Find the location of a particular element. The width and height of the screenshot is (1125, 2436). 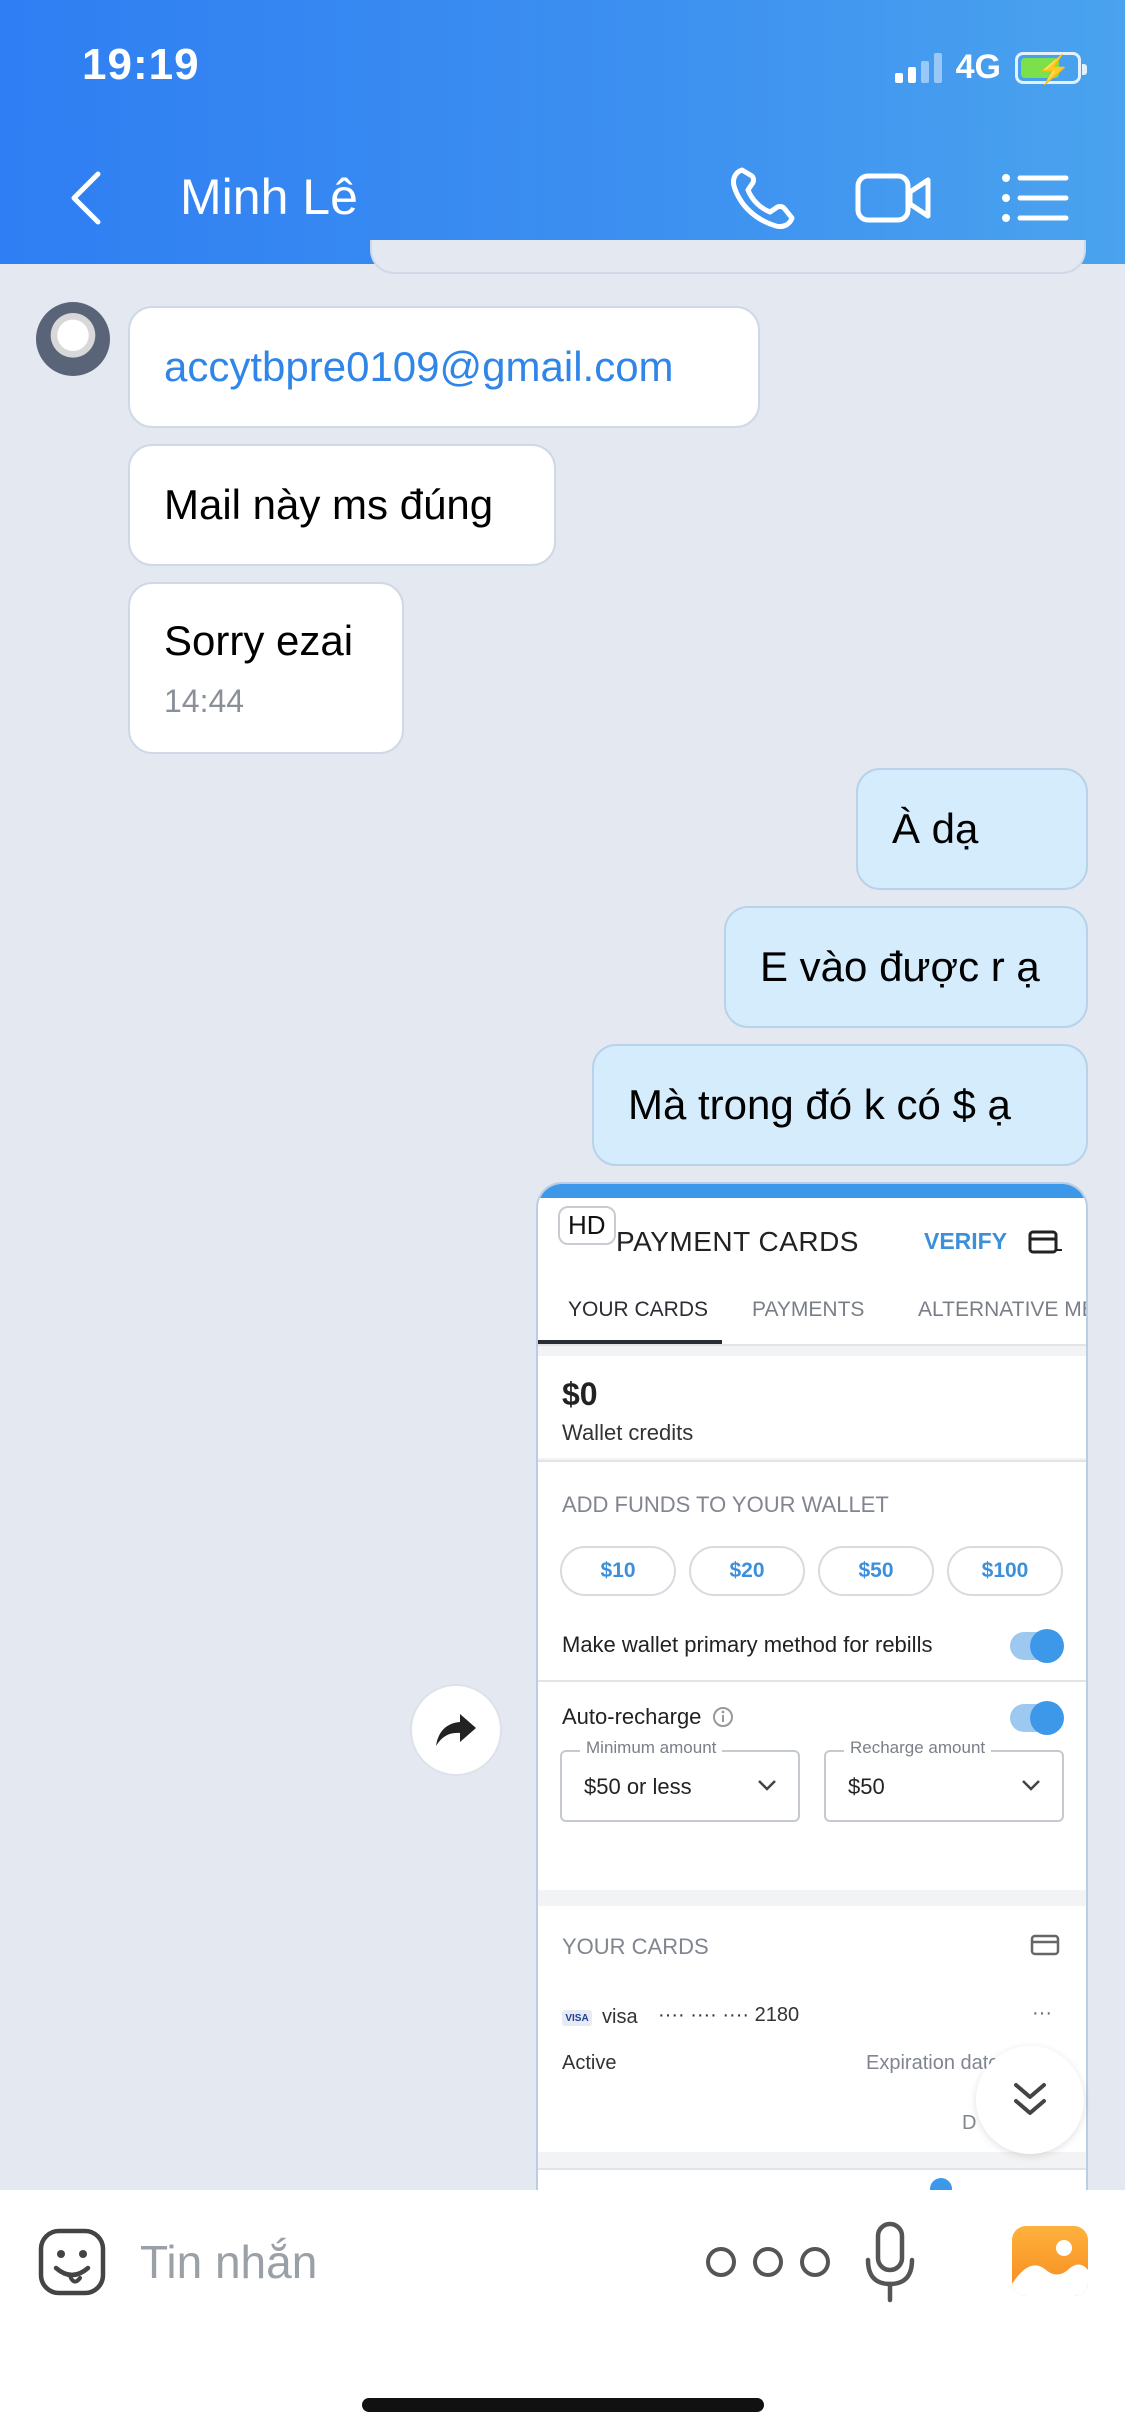

phone-icon is located at coordinates (763, 198).